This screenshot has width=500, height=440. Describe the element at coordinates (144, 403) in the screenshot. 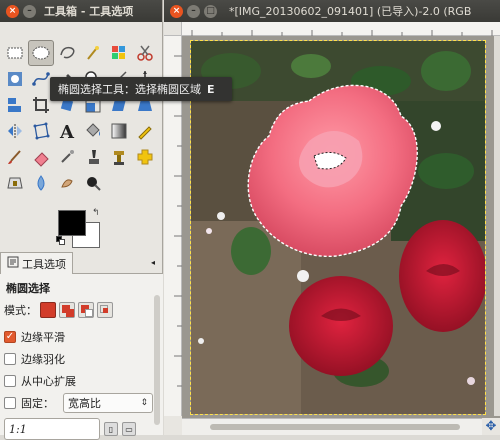

I see `updown-icon: ⇕` at that location.